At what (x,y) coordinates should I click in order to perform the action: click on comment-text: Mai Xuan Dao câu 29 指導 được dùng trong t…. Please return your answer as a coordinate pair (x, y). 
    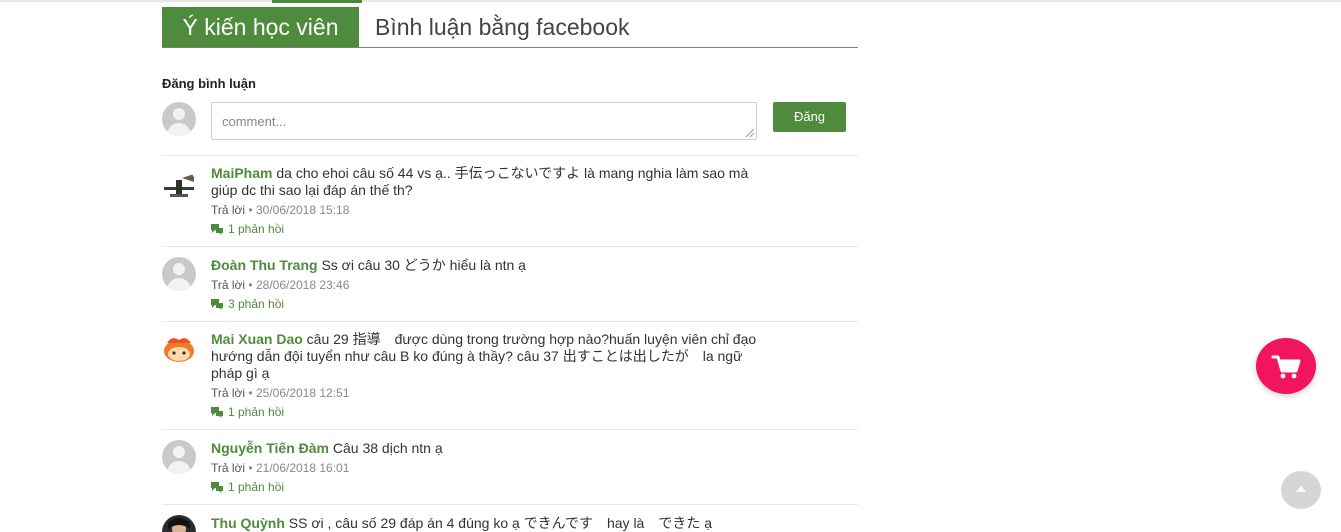
    Looking at the image, I should click on (491, 356).